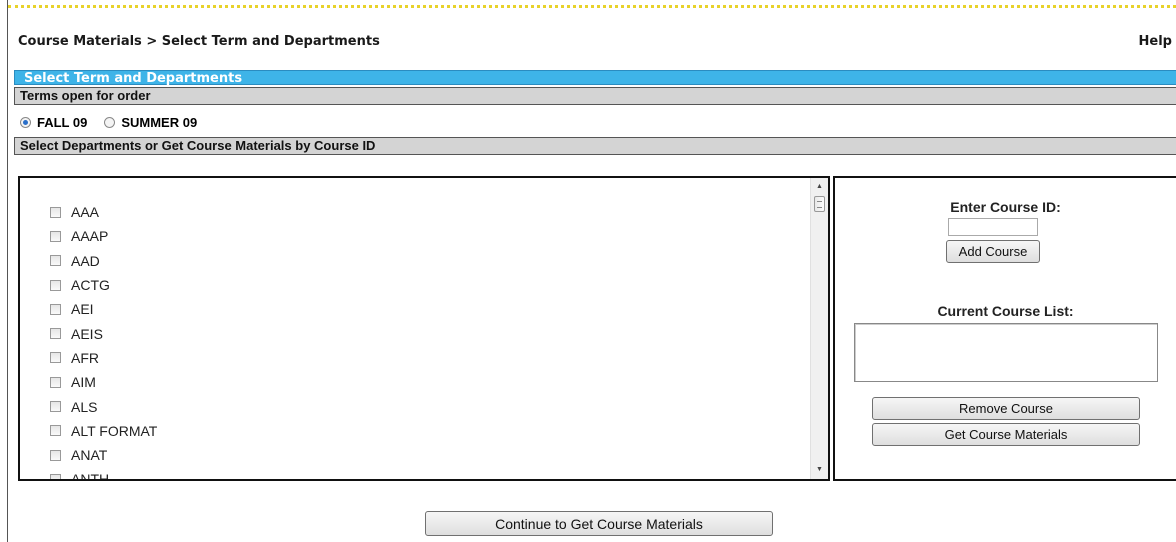  I want to click on department-item: AIM, so click(103, 382).